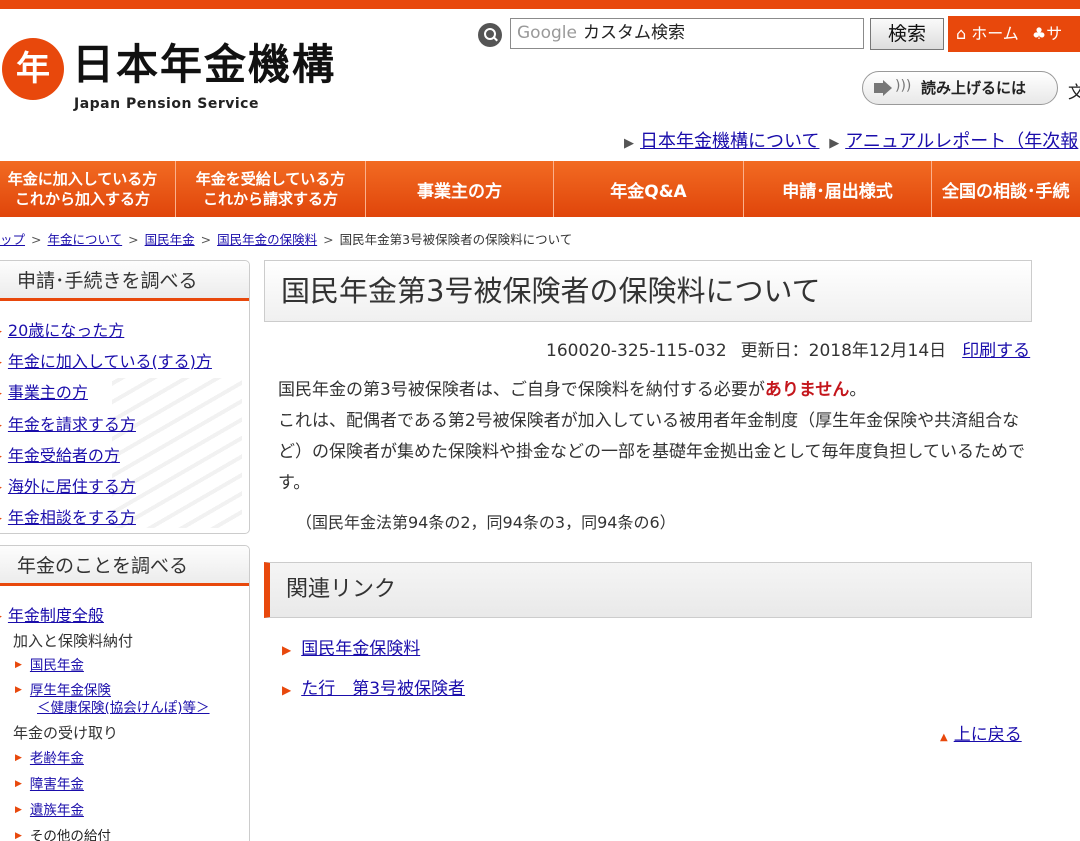  Describe the element at coordinates (57, 785) in the screenshot. I see `sidebar-sublink: 障害年金` at that location.